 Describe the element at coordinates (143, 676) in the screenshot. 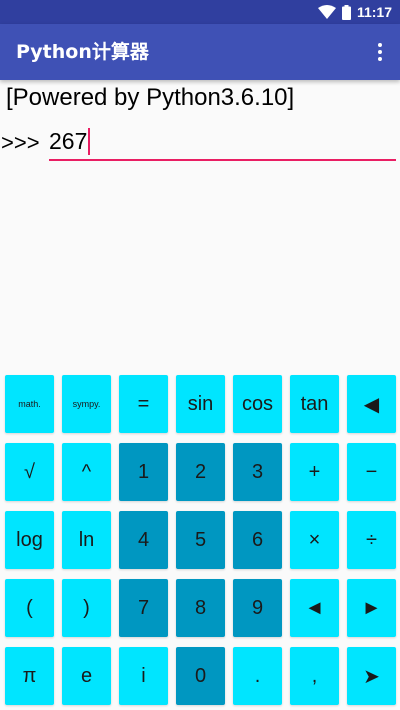

I see `imaginary-key: i` at that location.